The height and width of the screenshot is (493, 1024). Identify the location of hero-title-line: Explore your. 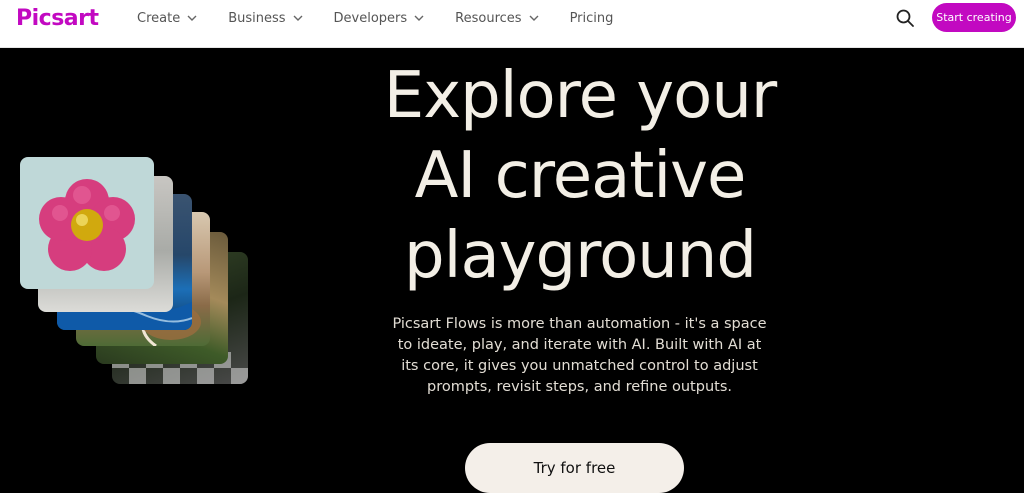
(580, 96).